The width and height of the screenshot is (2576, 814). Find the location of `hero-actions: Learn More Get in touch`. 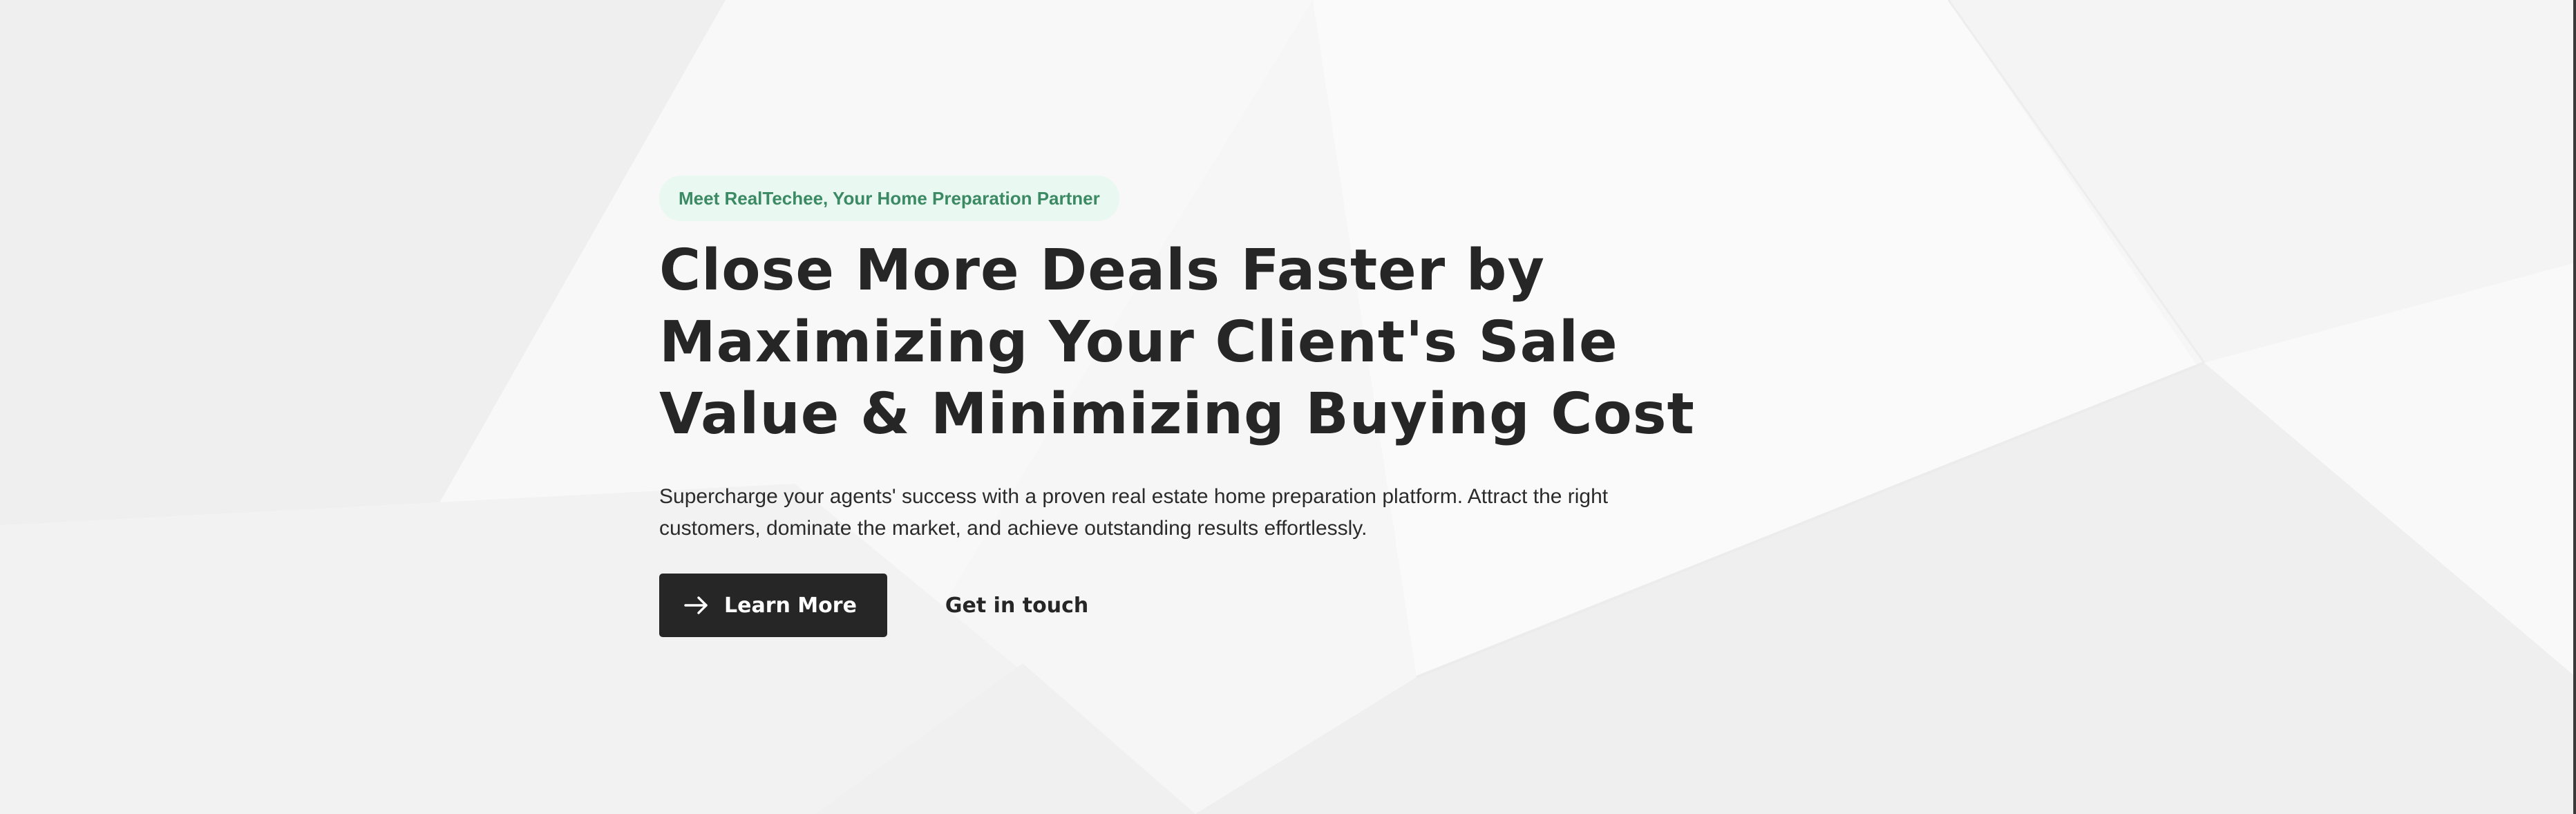

hero-actions: Learn More Get in touch is located at coordinates (1163, 605).